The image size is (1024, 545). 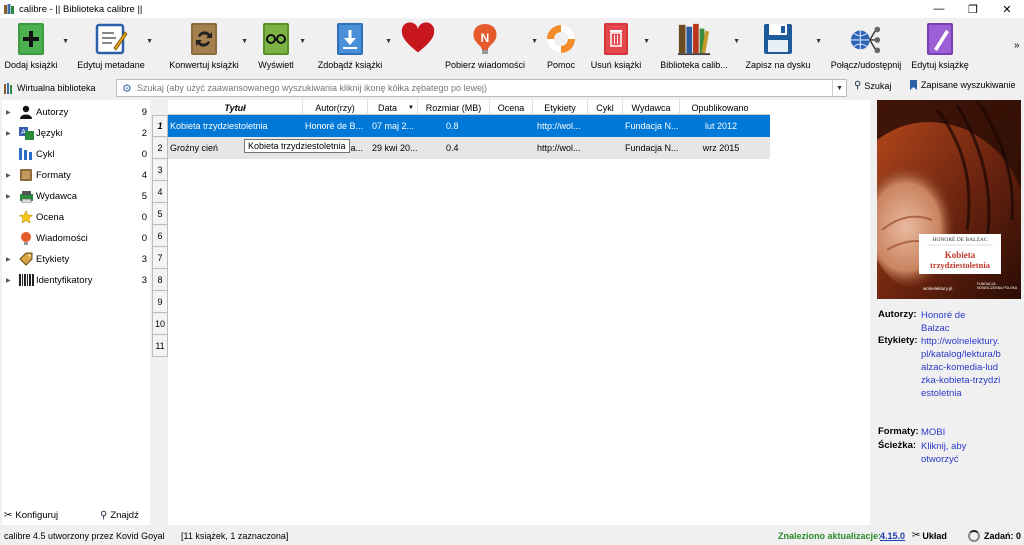 I want to click on column-header-date: Data ▼, so click(x=393, y=107).